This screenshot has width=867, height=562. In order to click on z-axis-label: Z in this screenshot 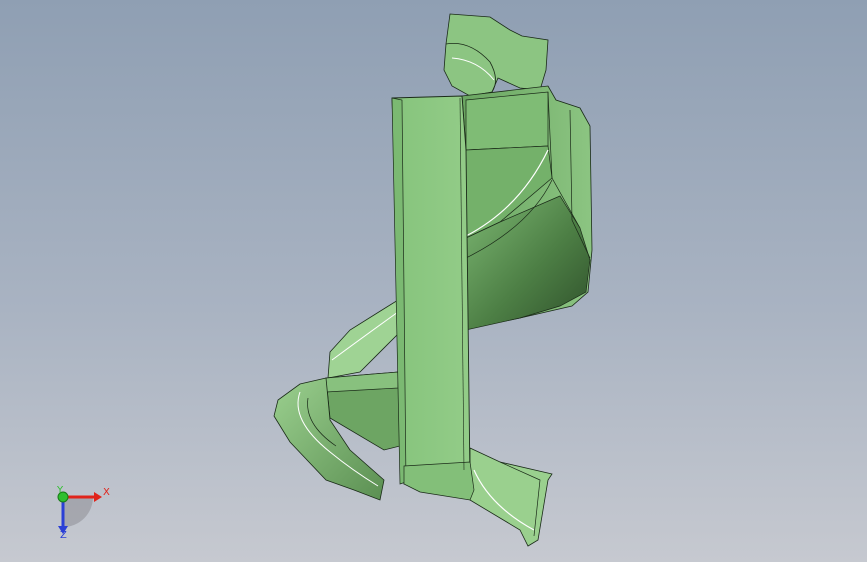, I will do `click(63, 535)`.